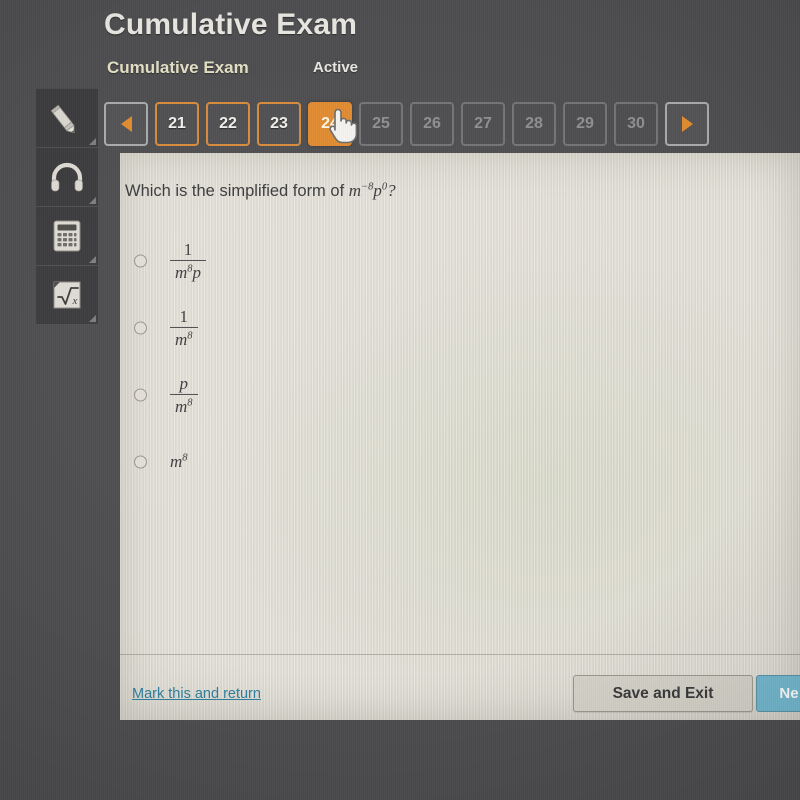  I want to click on question-button-23: 23, so click(279, 124).